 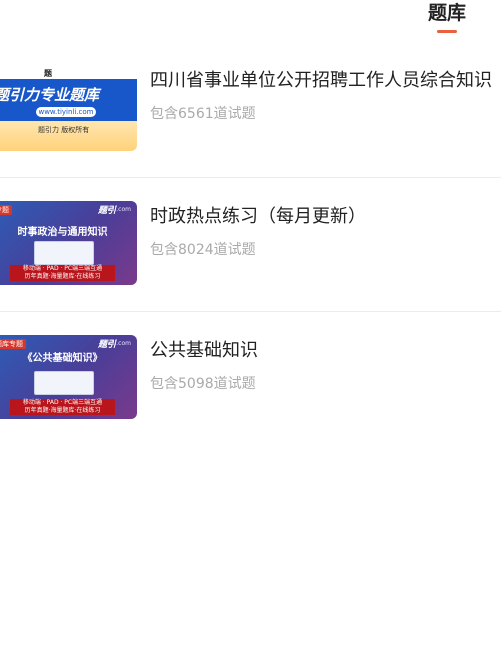 What do you see at coordinates (13, 344) in the screenshot?
I see `thumbnail-tag: 题库专题` at bounding box center [13, 344].